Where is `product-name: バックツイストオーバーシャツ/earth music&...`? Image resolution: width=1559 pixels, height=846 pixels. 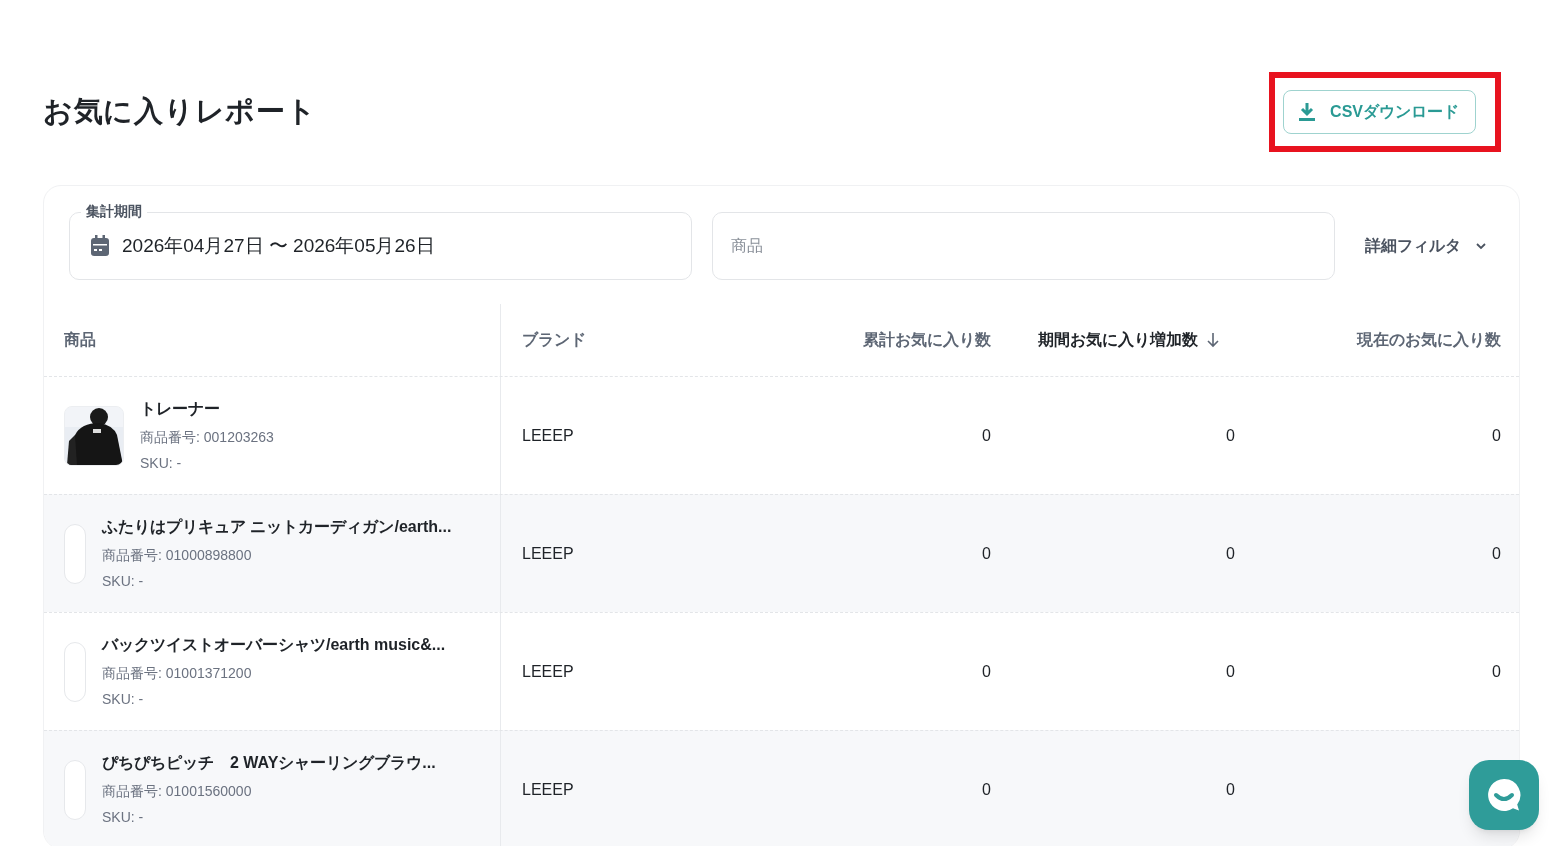 product-name: バックツイストオーバーシャツ/earth music&... is located at coordinates (274, 645).